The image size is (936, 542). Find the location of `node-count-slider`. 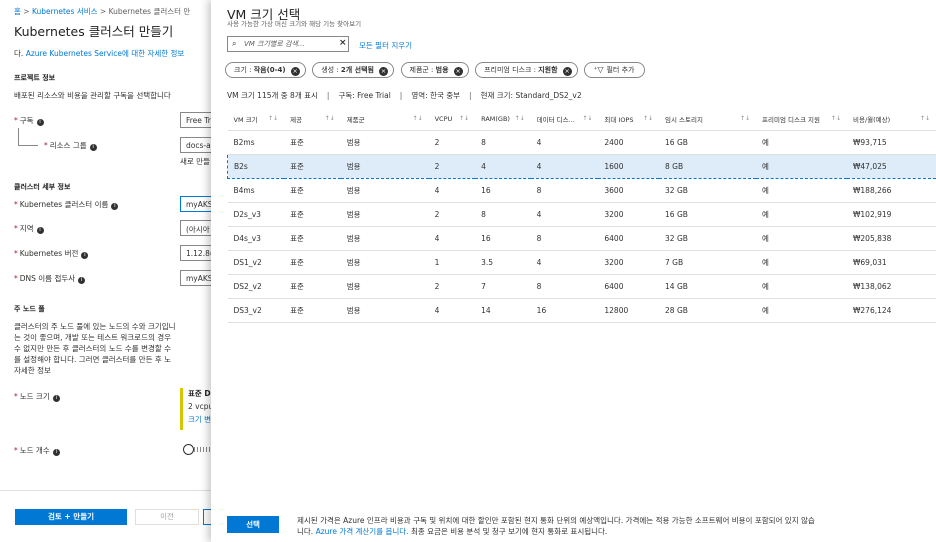

node-count-slider is located at coordinates (197, 450).